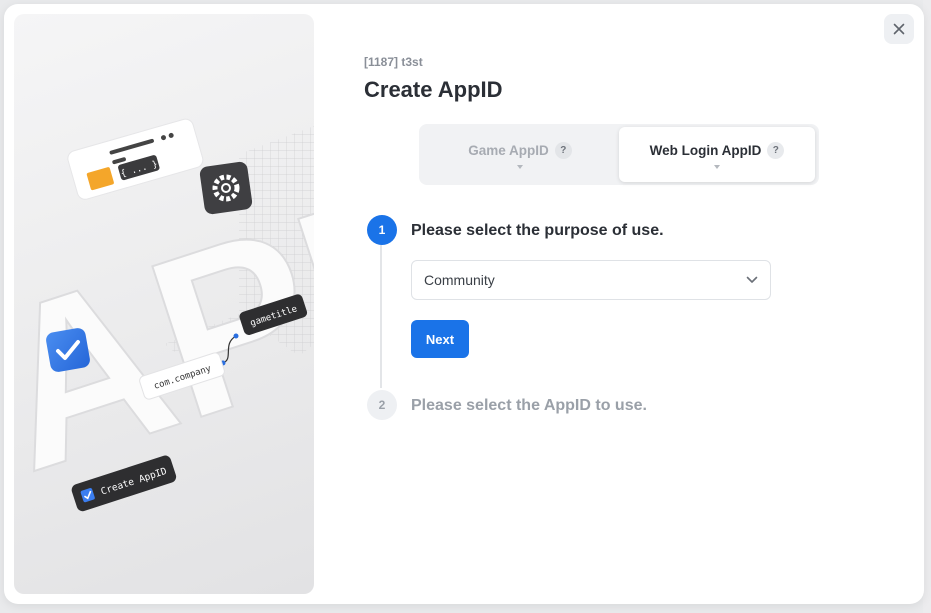 Image resolution: width=931 pixels, height=613 pixels. I want to click on tab-web-login-appid-label: Web Login AppID, so click(705, 150).